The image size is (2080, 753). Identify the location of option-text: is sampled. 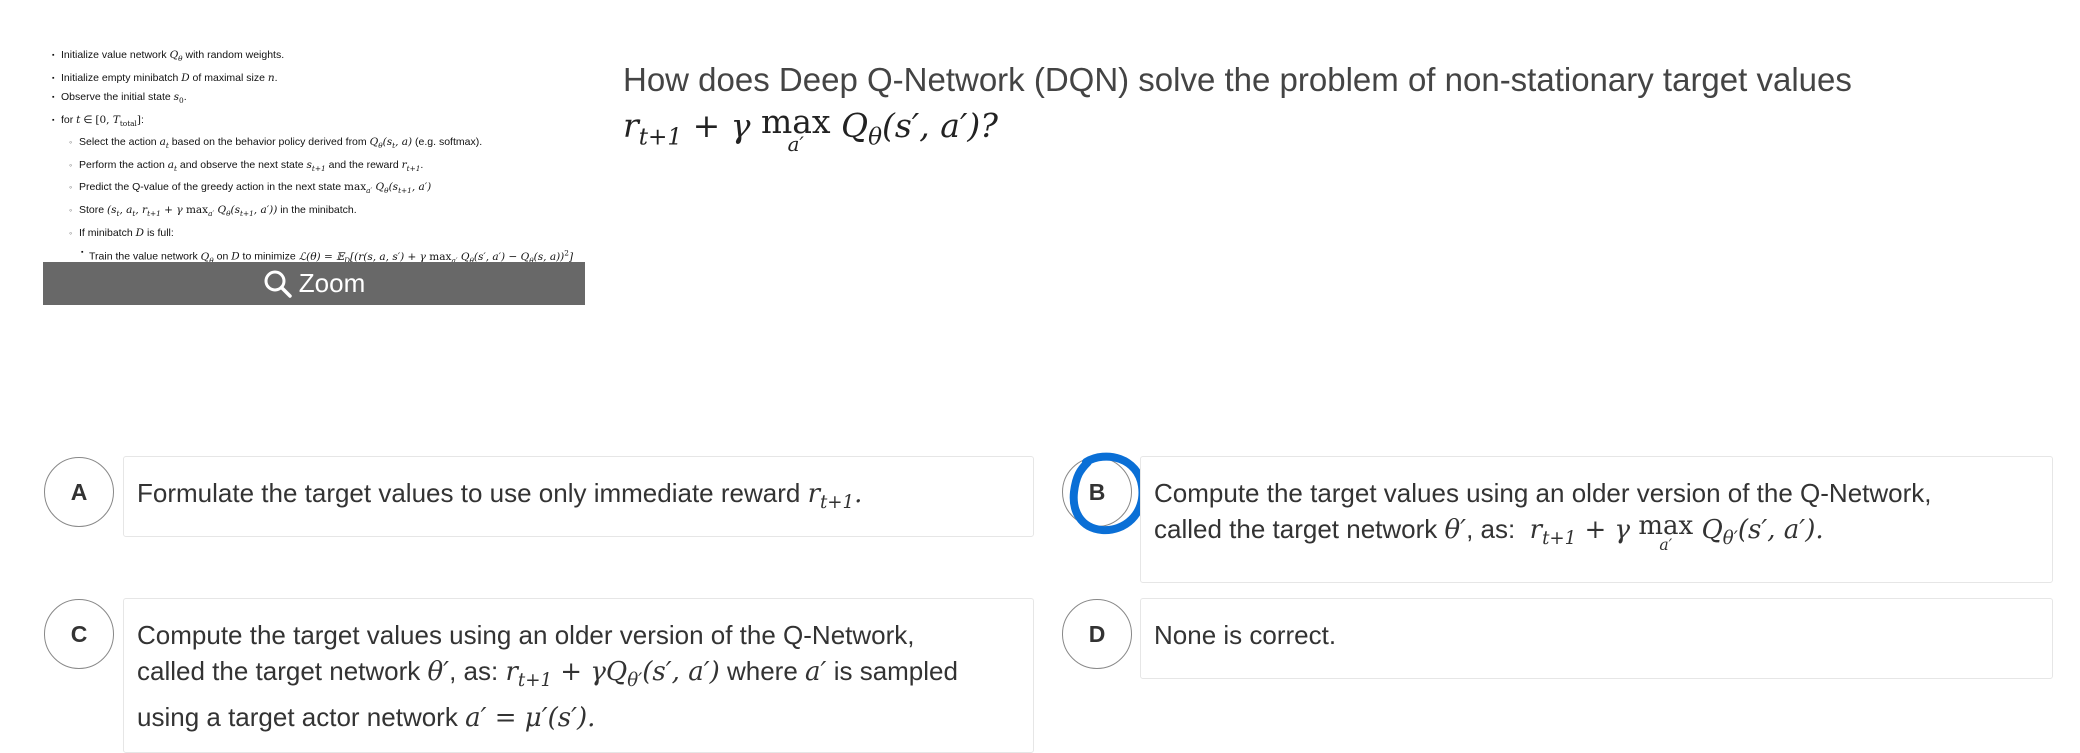
(895, 671).